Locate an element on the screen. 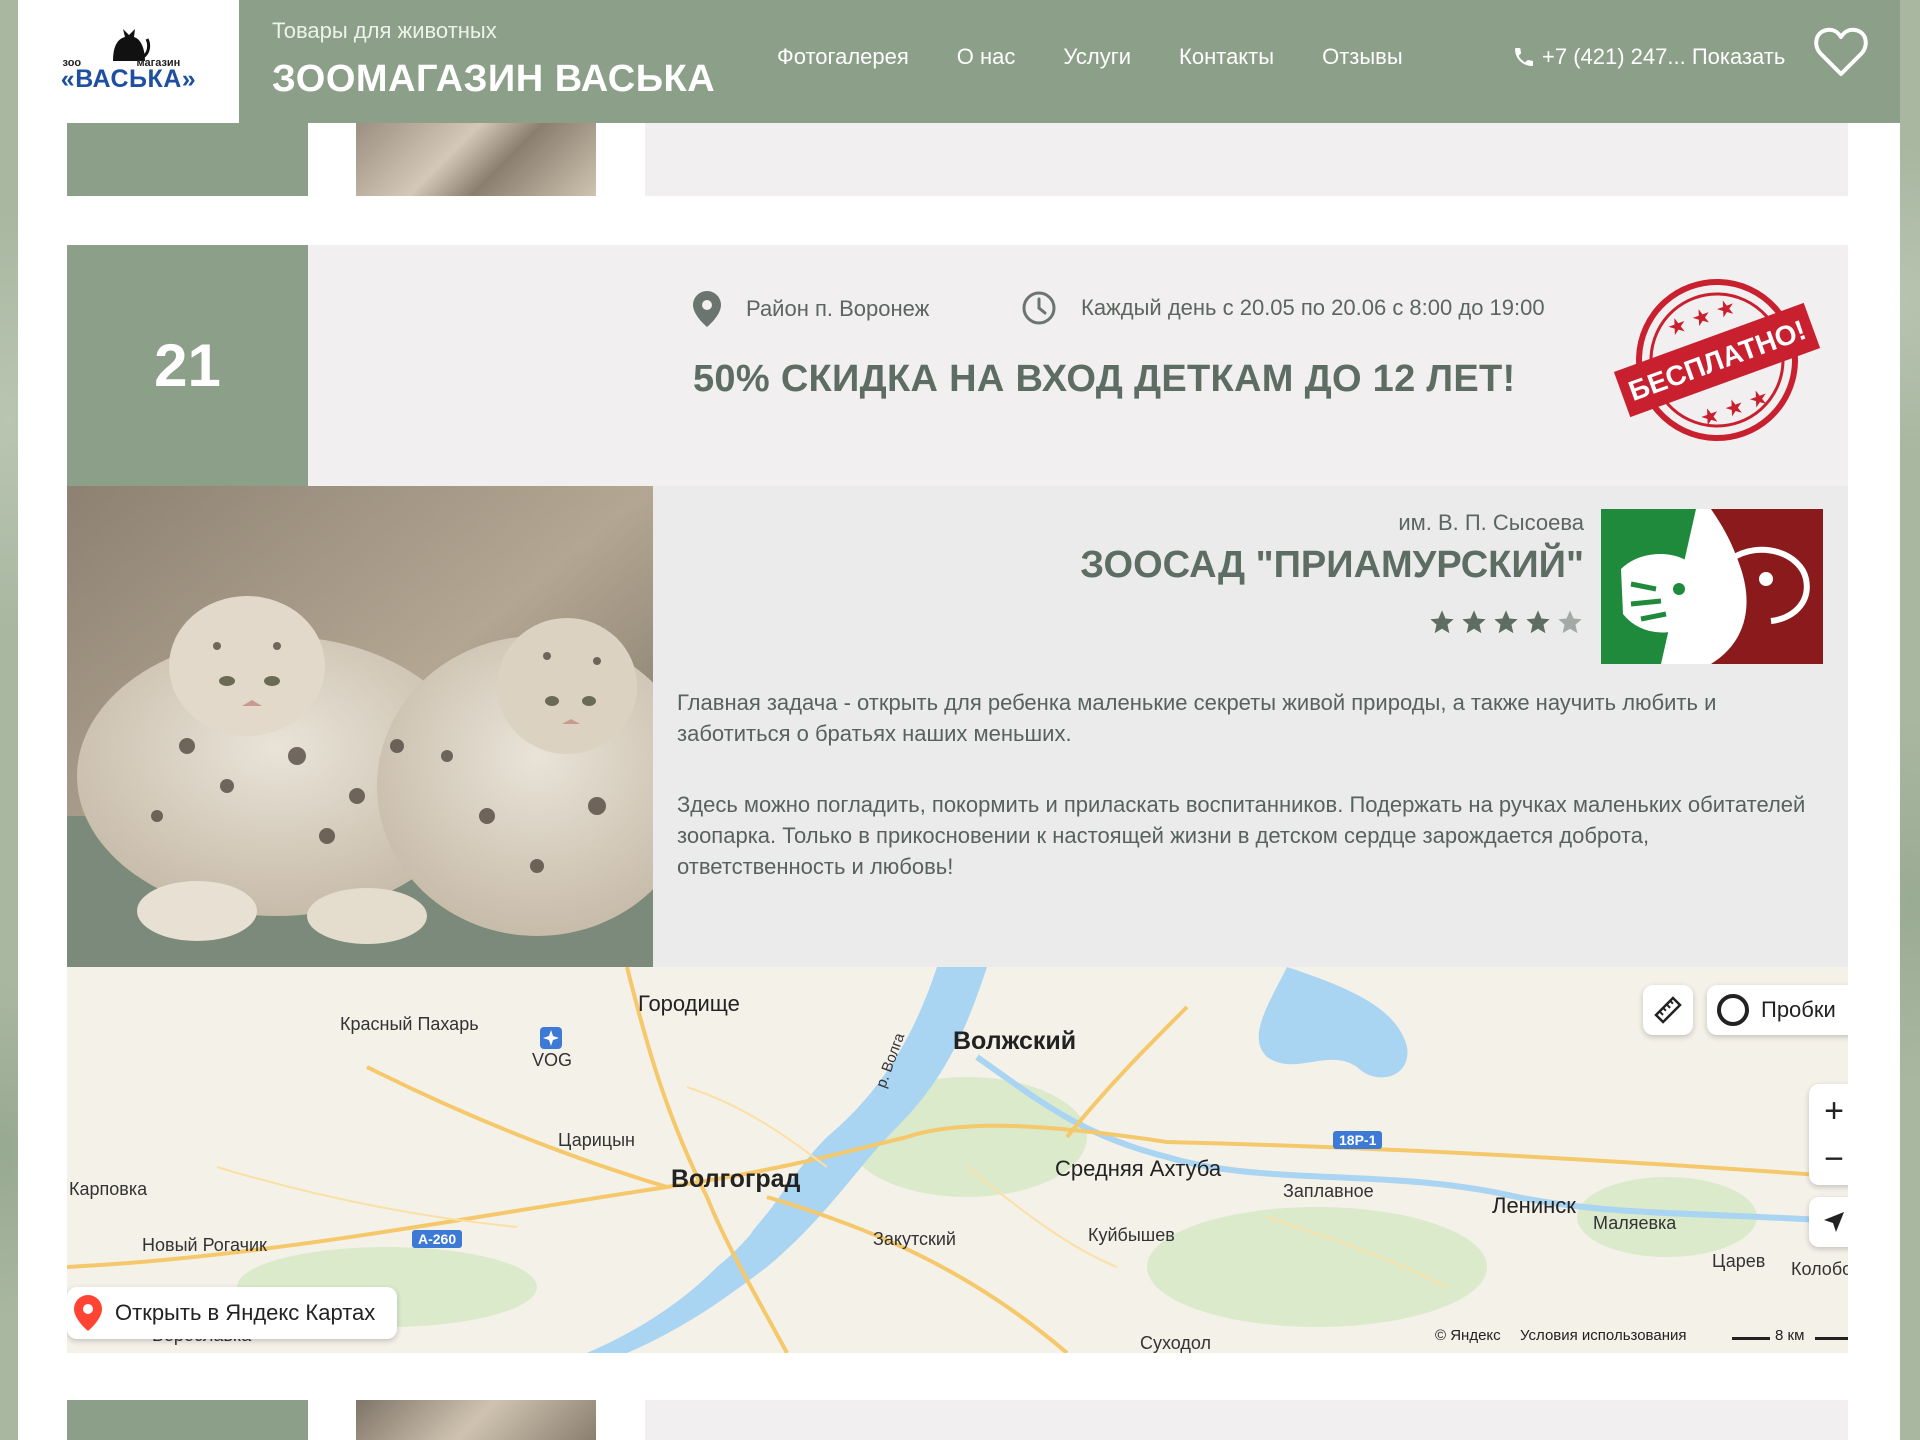  map-terms-link: Условия использования is located at coordinates (1603, 1335).